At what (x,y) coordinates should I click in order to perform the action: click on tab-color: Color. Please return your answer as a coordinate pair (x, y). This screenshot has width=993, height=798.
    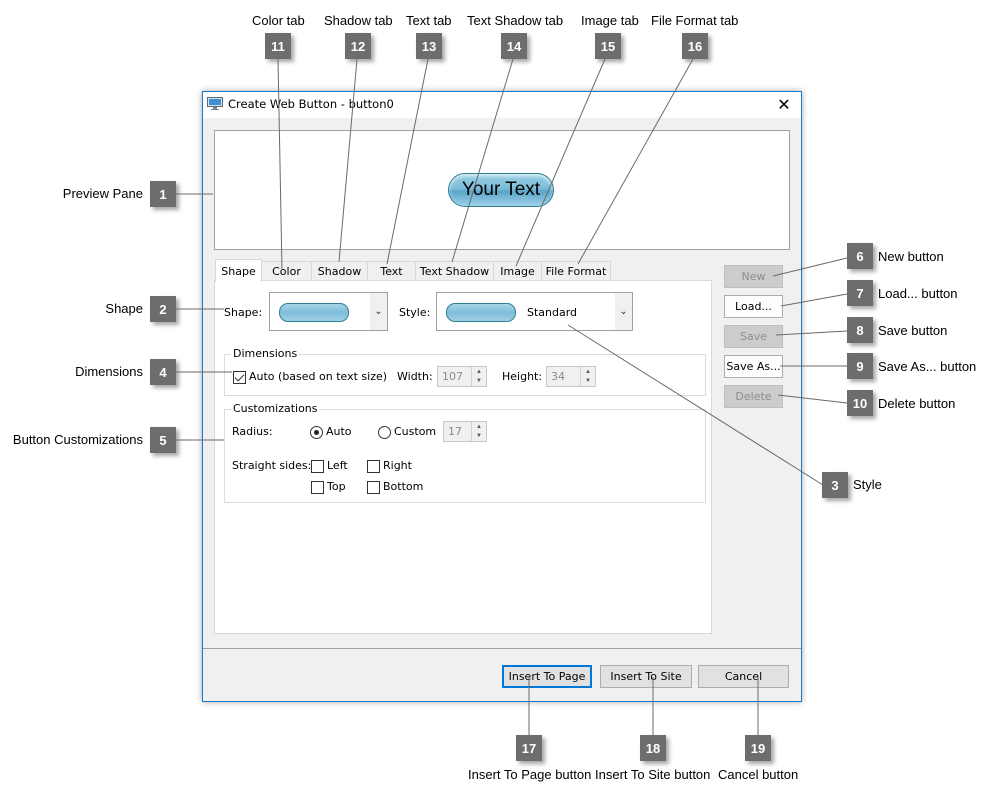
    Looking at the image, I should click on (286, 271).